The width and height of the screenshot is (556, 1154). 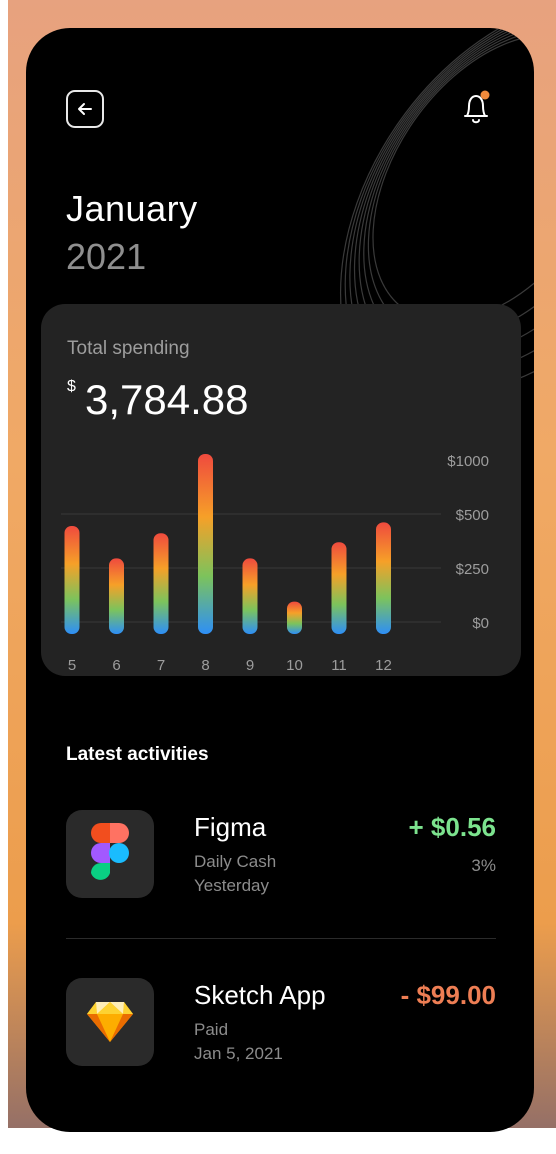 I want to click on activity-divider, so click(x=281, y=938).